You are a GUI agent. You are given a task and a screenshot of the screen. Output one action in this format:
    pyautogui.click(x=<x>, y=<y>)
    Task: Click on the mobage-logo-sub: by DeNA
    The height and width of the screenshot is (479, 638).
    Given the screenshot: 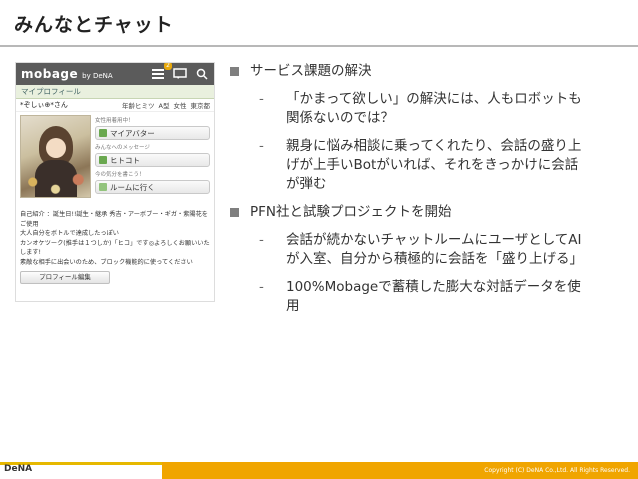 What is the action you would take?
    pyautogui.click(x=97, y=75)
    